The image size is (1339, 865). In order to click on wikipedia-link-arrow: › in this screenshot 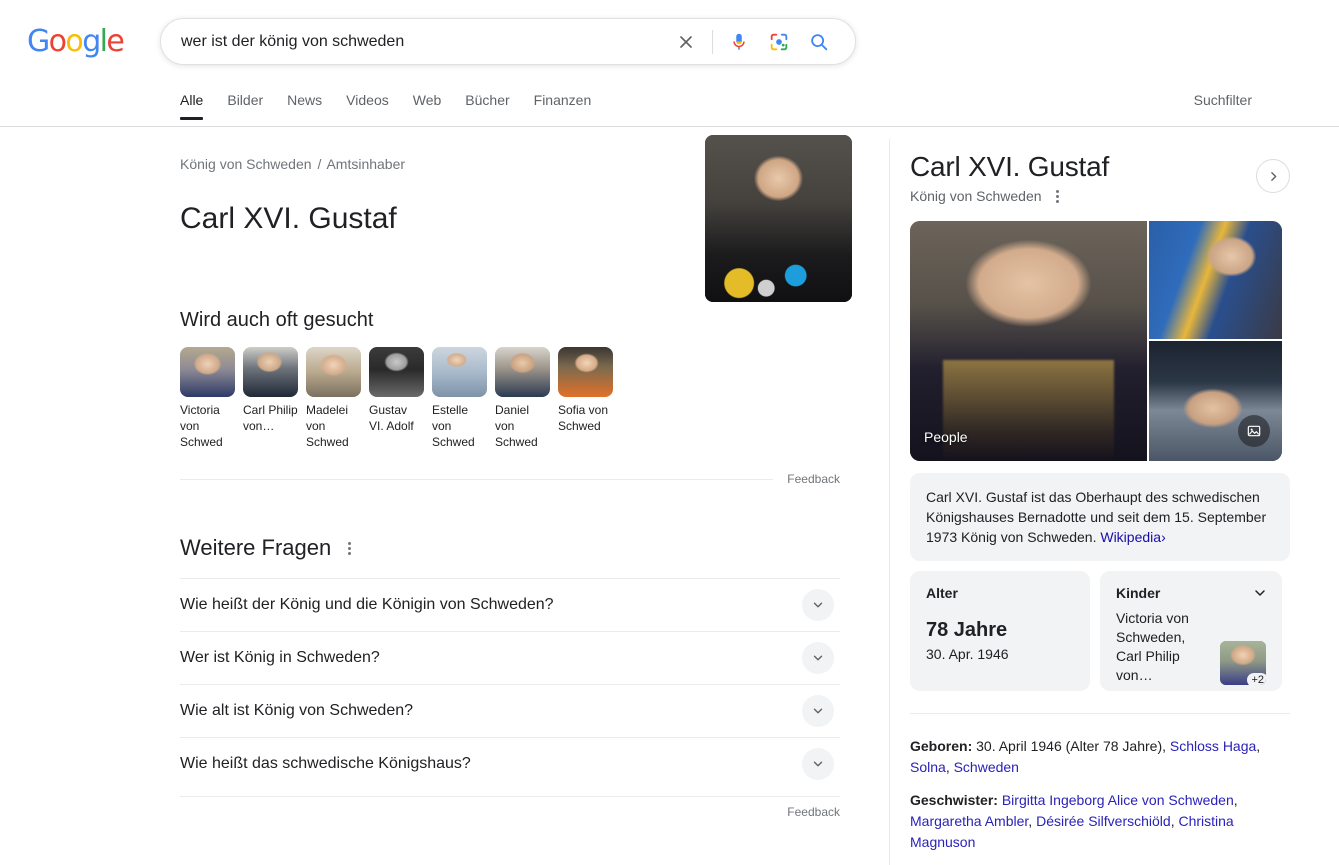, I will do `click(1163, 537)`.